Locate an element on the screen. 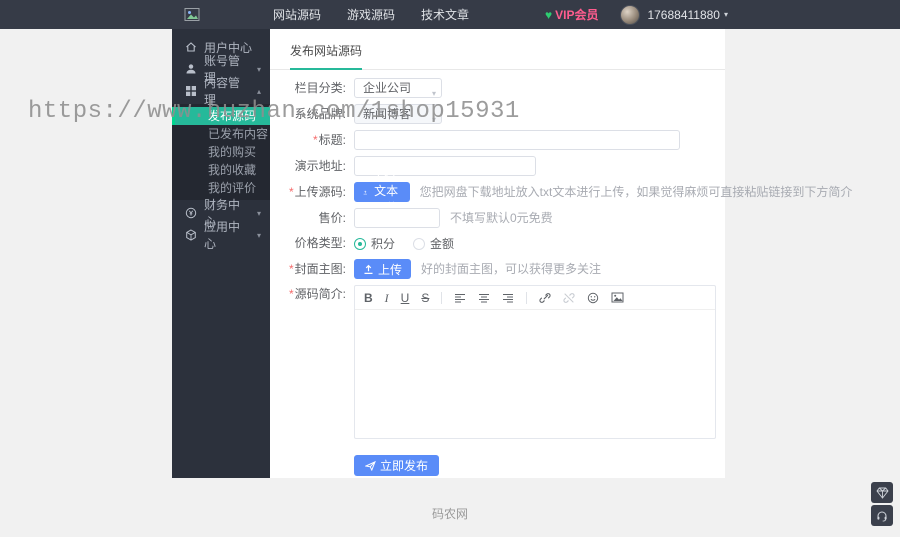 The height and width of the screenshot is (537, 900). site-logo-broken-image-icon is located at coordinates (192, 14).